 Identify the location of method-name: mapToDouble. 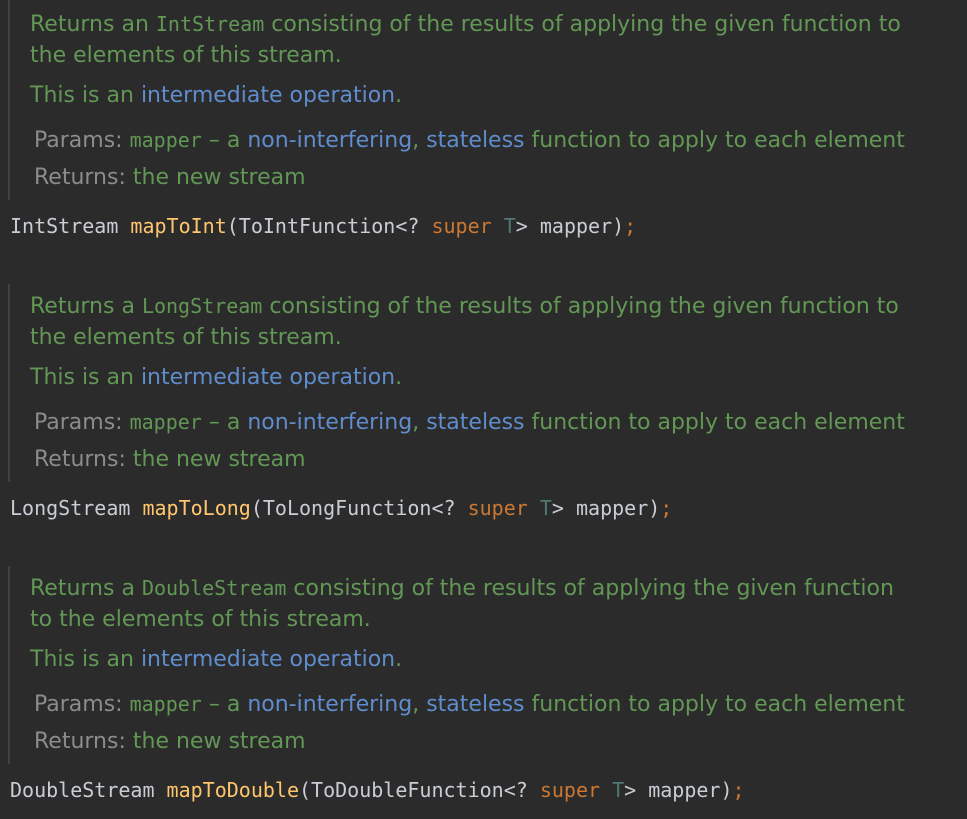
(233, 790).